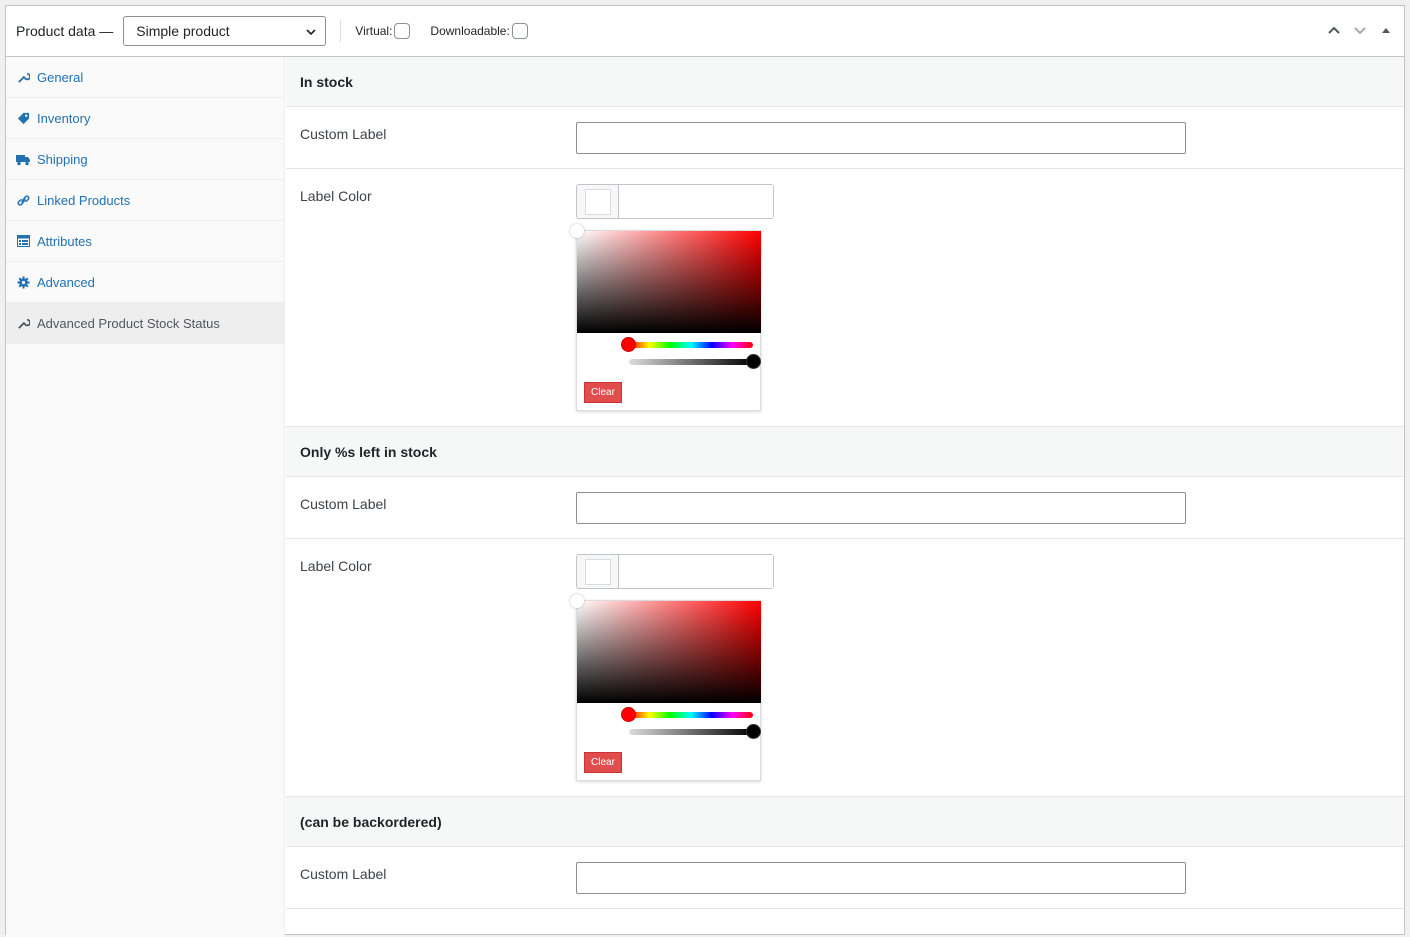 This screenshot has height=937, width=1410. What do you see at coordinates (23, 159) in the screenshot?
I see `truck-icon` at bounding box center [23, 159].